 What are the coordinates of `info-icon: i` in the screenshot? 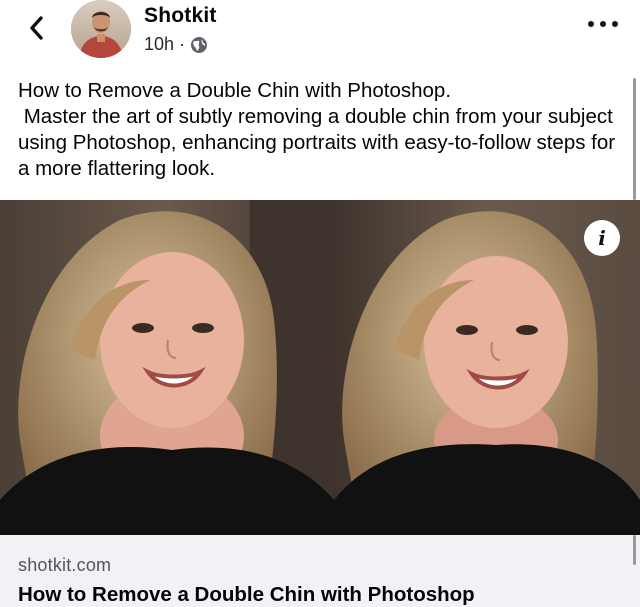 It's located at (602, 238).